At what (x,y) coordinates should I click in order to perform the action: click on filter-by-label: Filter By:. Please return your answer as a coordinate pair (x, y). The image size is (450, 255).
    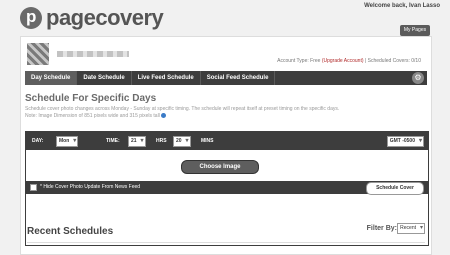
    Looking at the image, I should click on (381, 228).